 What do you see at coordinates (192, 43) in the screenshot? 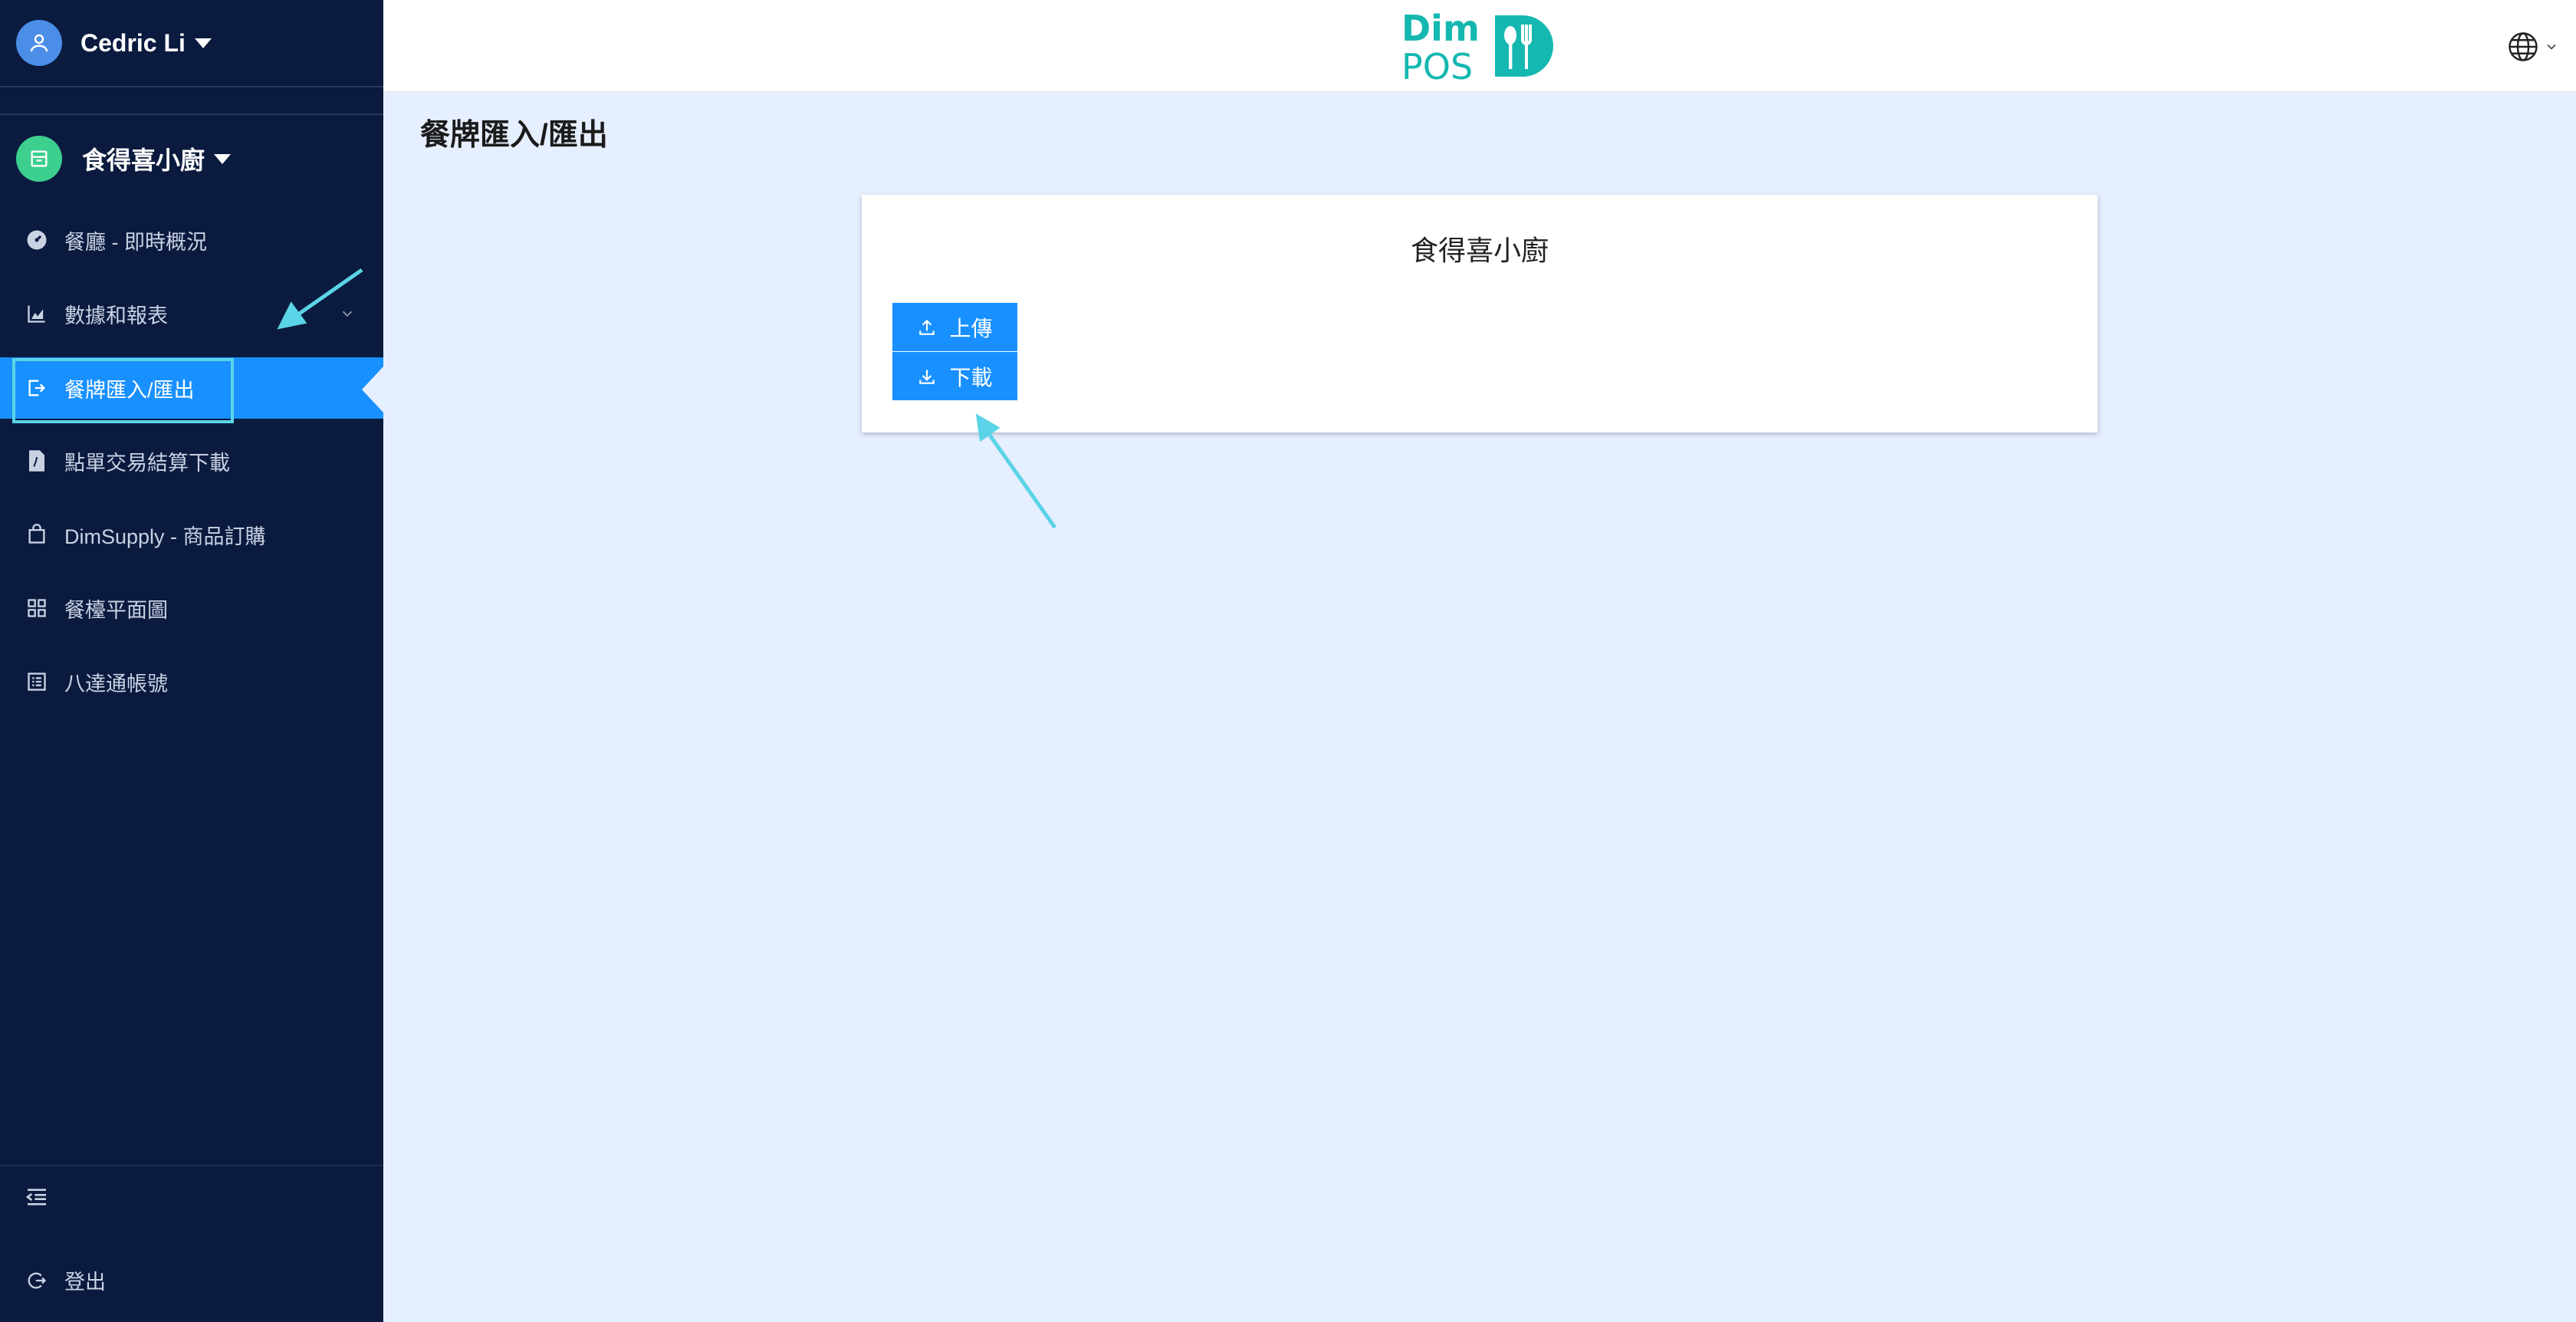
I see `user-menu: Cedric Li` at bounding box center [192, 43].